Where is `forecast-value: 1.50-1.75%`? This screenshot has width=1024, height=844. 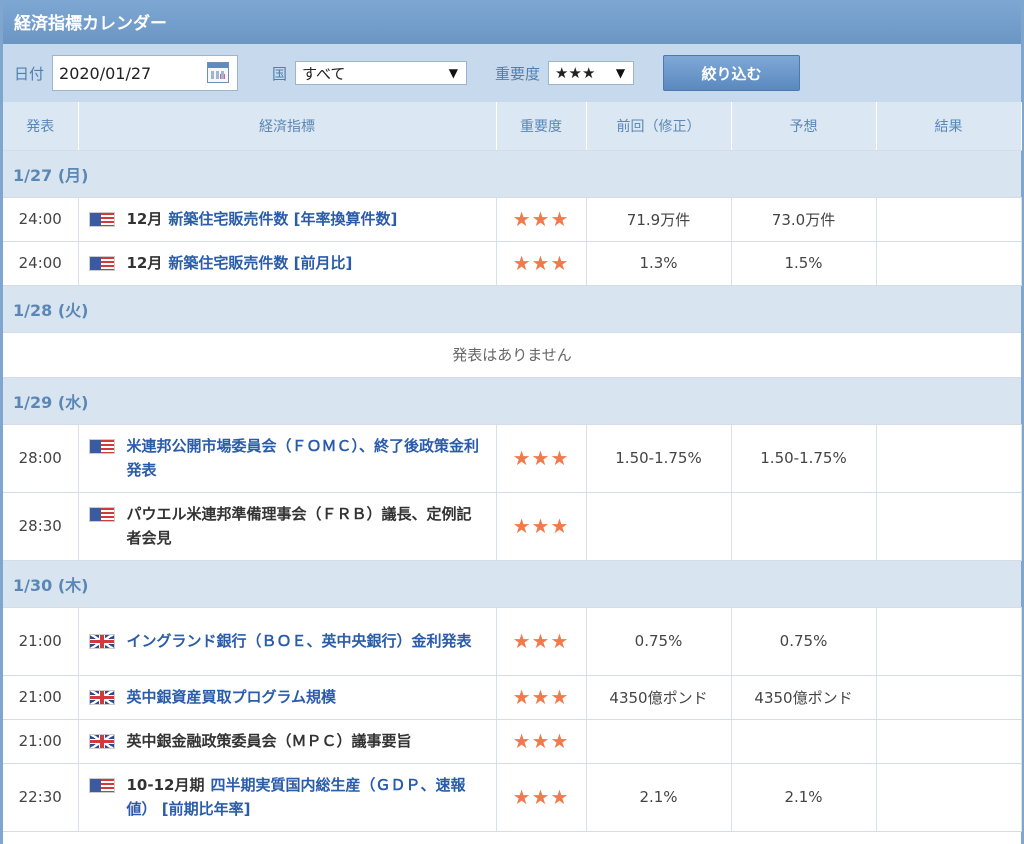
forecast-value: 1.50-1.75% is located at coordinates (804, 458).